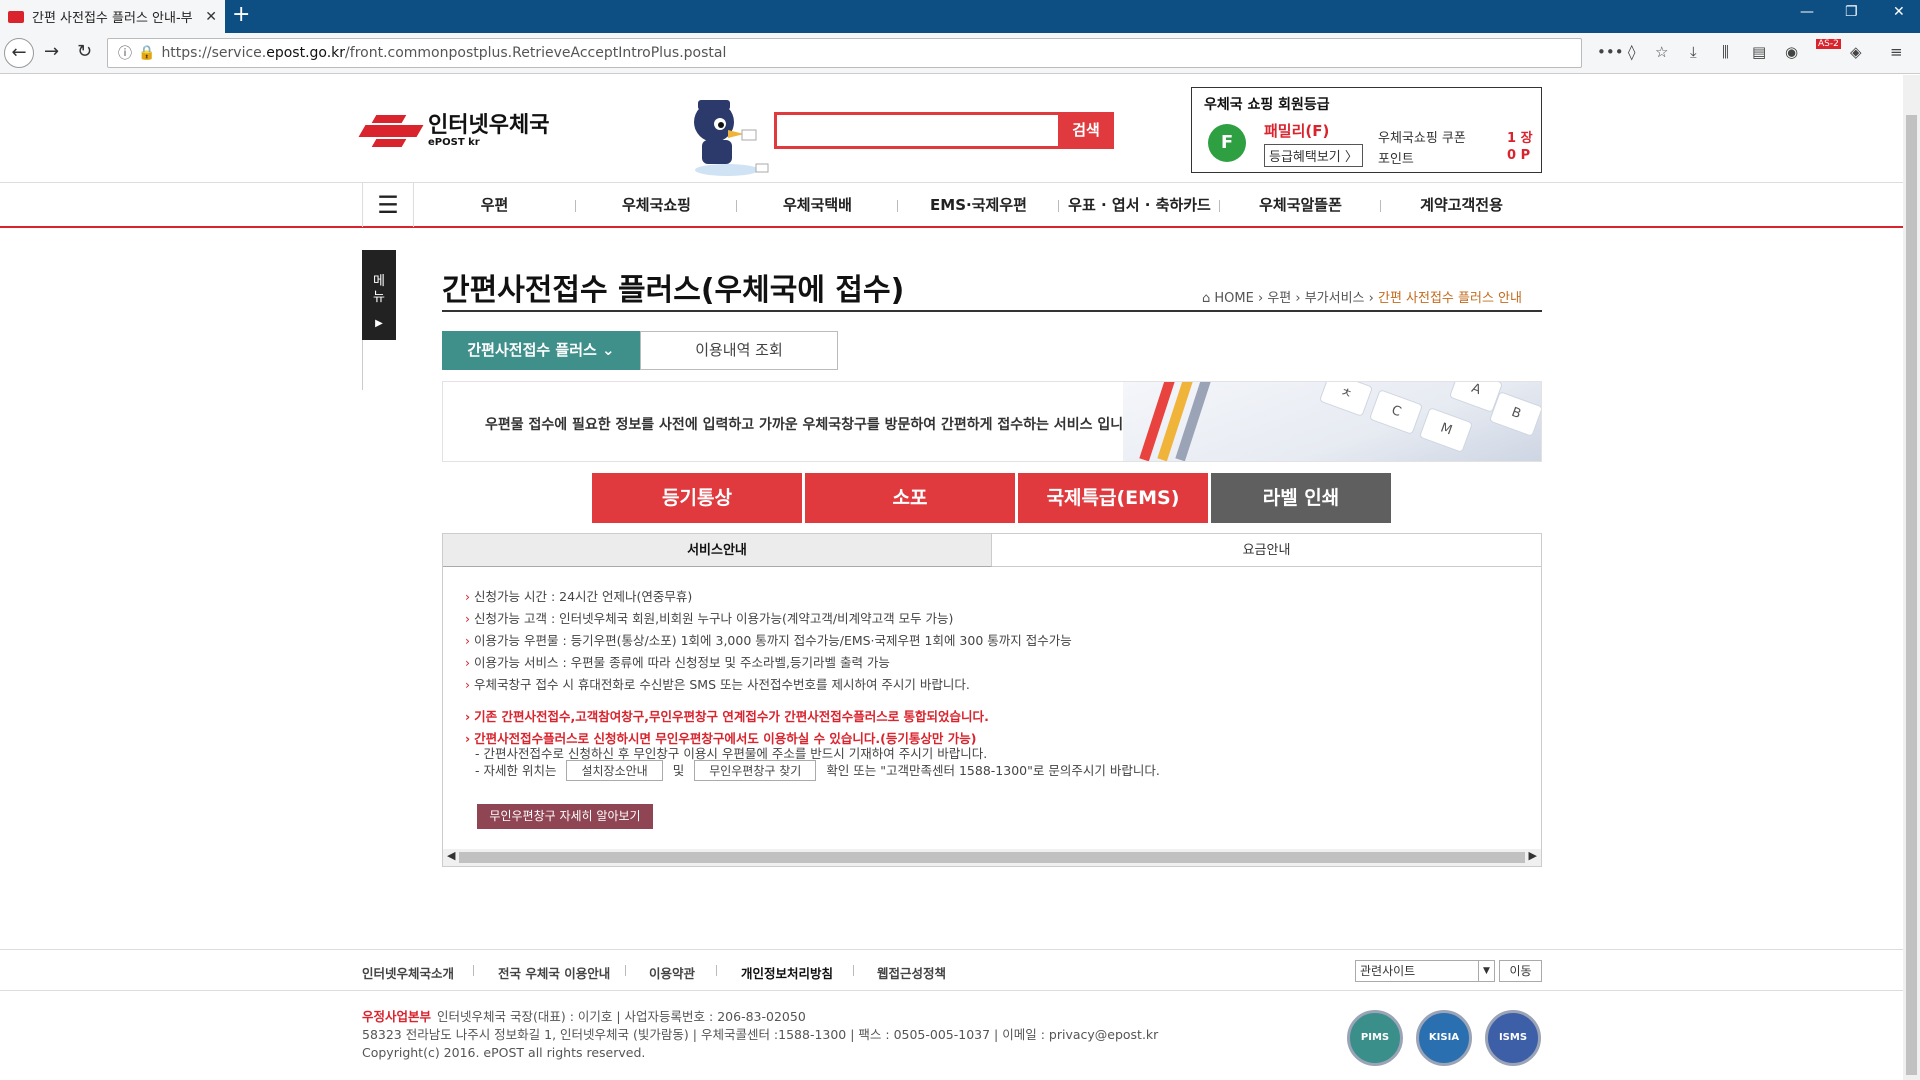 The width and height of the screenshot is (1920, 1080). What do you see at coordinates (697, 498) in the screenshot?
I see `registered-mail-button: 등기통상` at bounding box center [697, 498].